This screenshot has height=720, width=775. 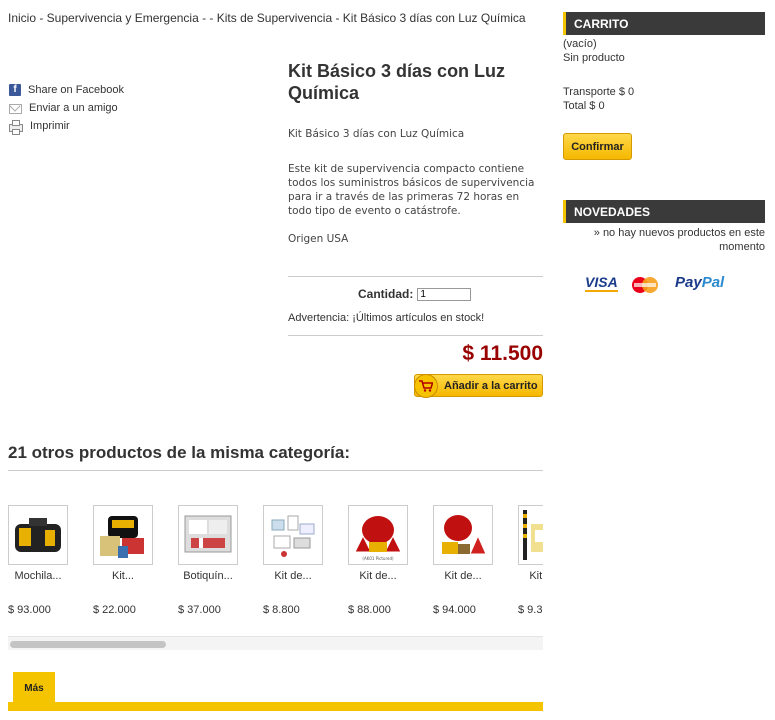 I want to click on related-product-item: Kit de... $ 8.800, so click(x=299, y=560).